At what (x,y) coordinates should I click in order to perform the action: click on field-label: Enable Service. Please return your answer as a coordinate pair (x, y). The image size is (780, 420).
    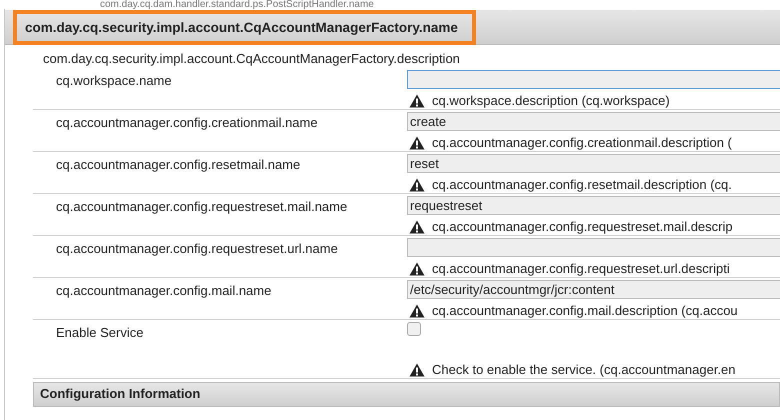
    Looking at the image, I should click on (99, 333).